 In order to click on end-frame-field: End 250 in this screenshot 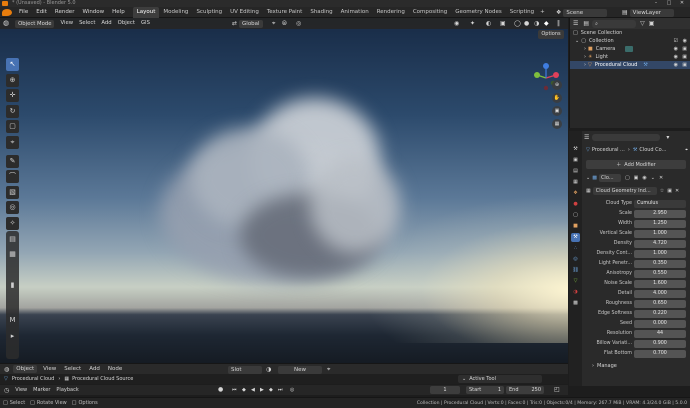, I will do `click(525, 390)`.